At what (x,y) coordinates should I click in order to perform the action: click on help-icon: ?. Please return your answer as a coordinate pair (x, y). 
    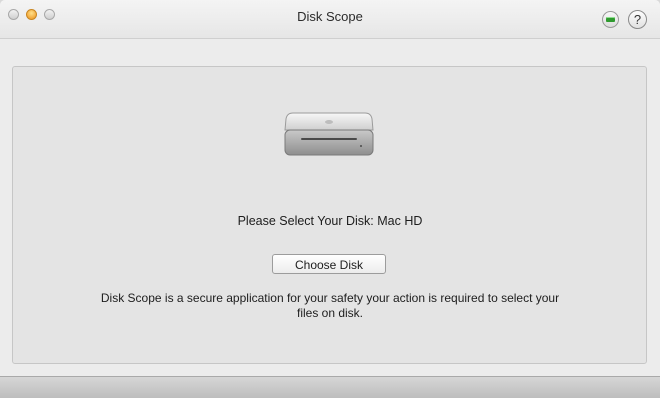
    Looking at the image, I should click on (637, 19).